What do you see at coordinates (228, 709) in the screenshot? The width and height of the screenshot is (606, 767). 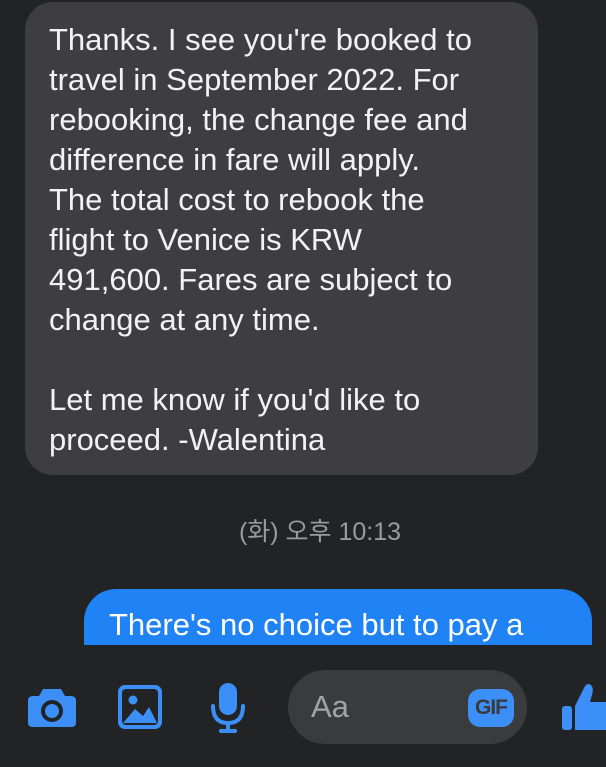 I see `microphone-icon` at bounding box center [228, 709].